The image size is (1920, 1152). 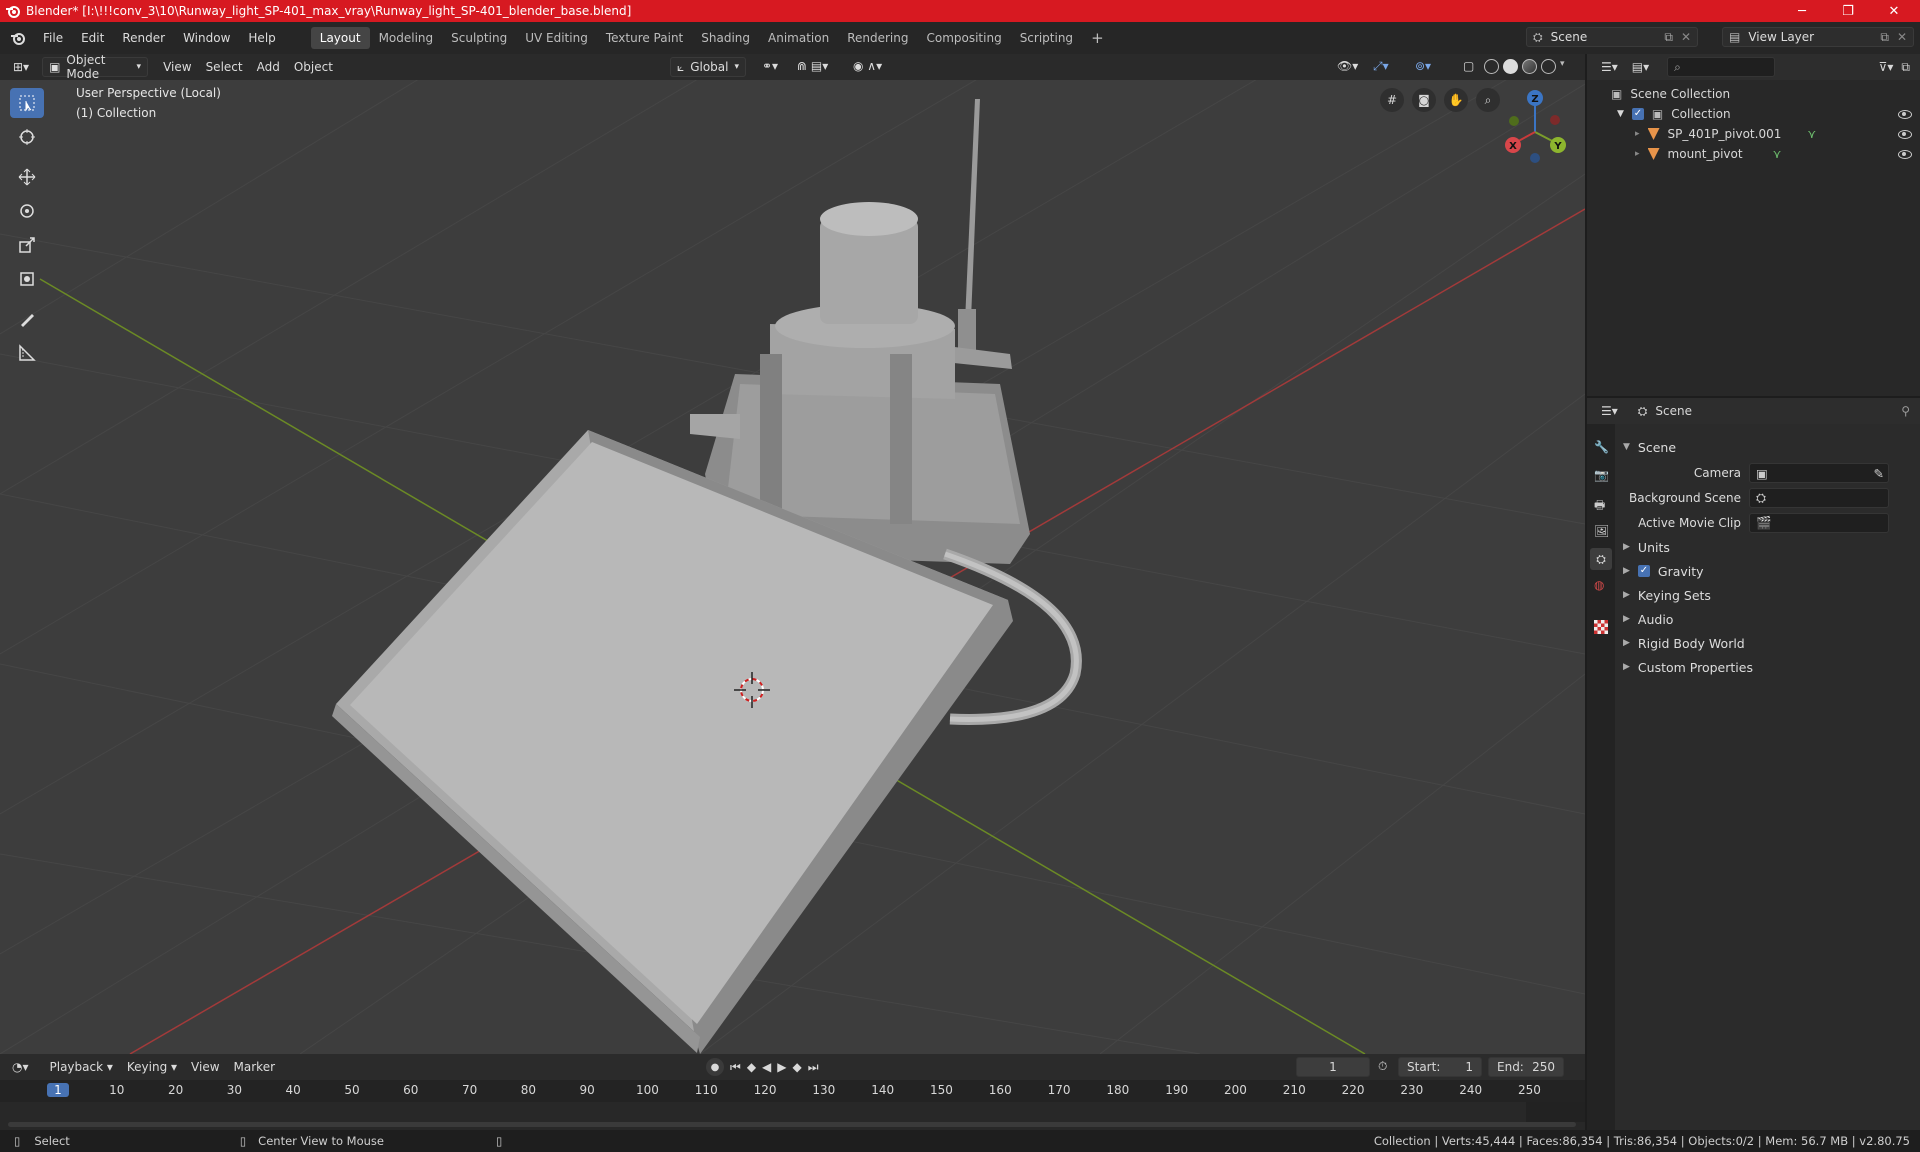 I want to click on outliner-scene-collection: ▣ Scene Collection, so click(x=1670, y=94).